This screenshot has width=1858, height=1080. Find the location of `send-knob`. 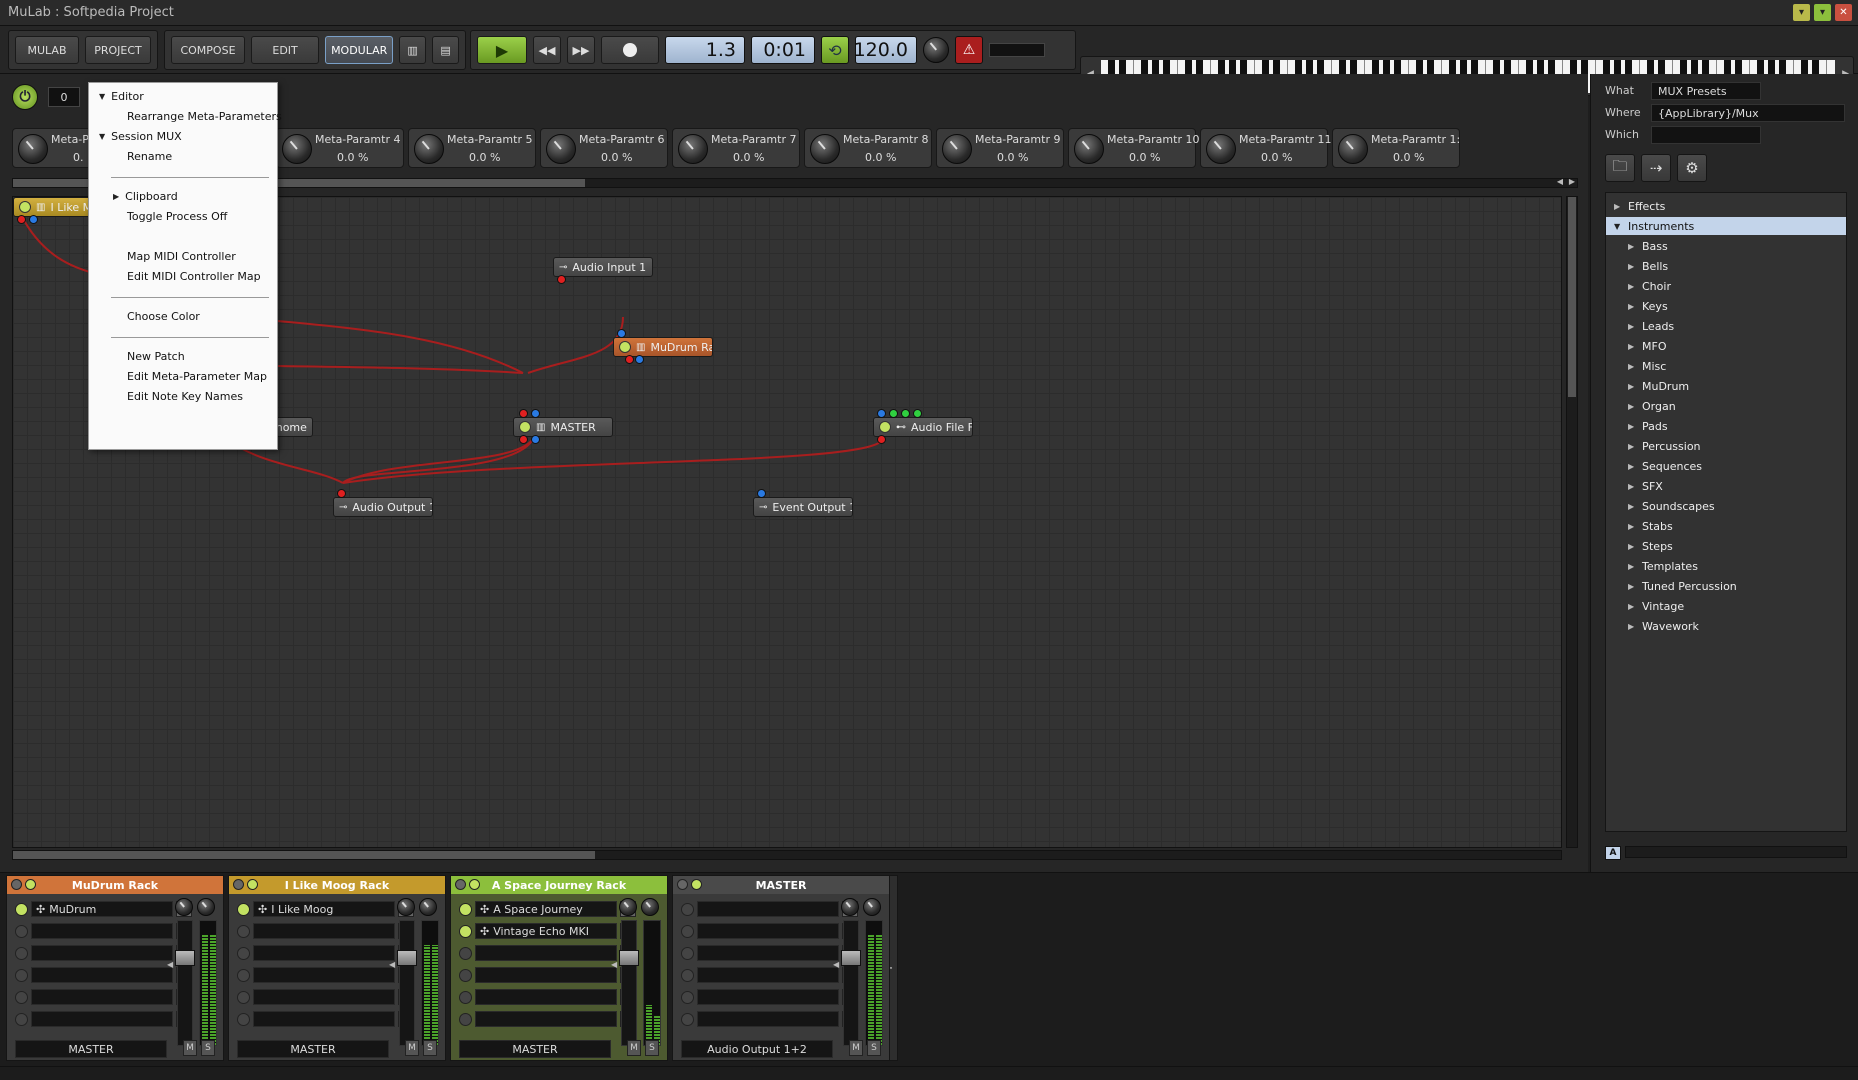

send-knob is located at coordinates (206, 907).